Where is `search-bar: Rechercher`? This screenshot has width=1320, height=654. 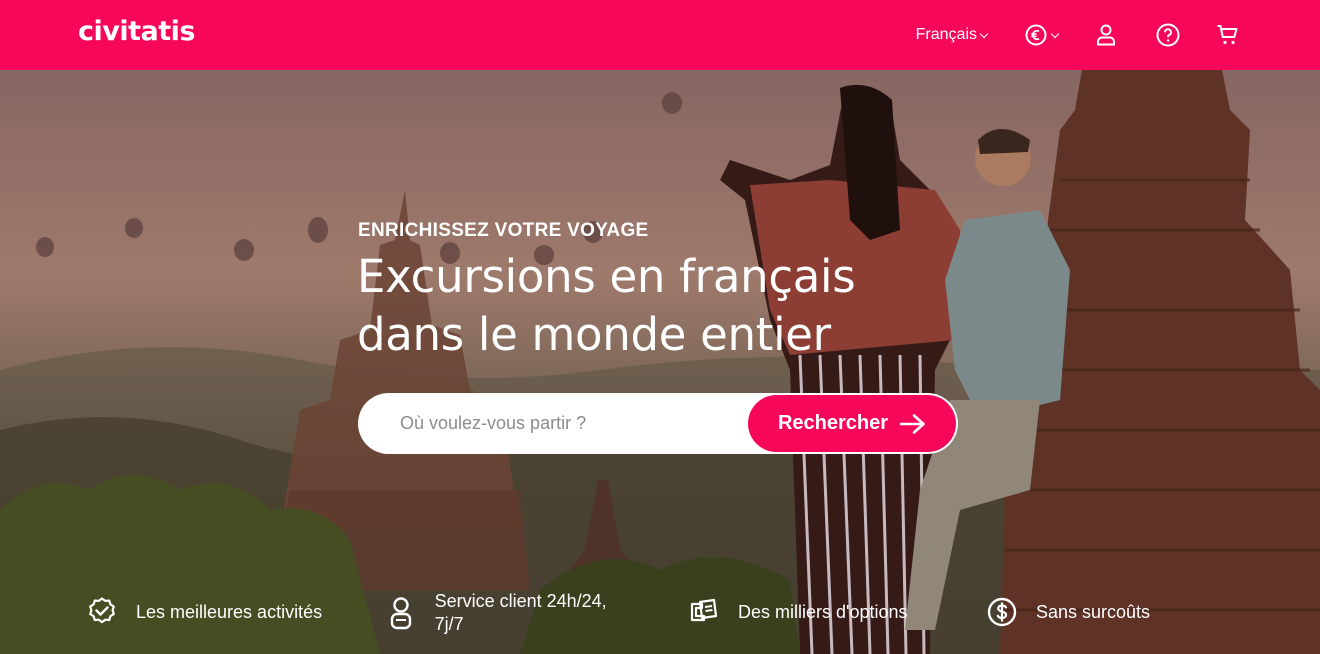 search-bar: Rechercher is located at coordinates (658, 423).